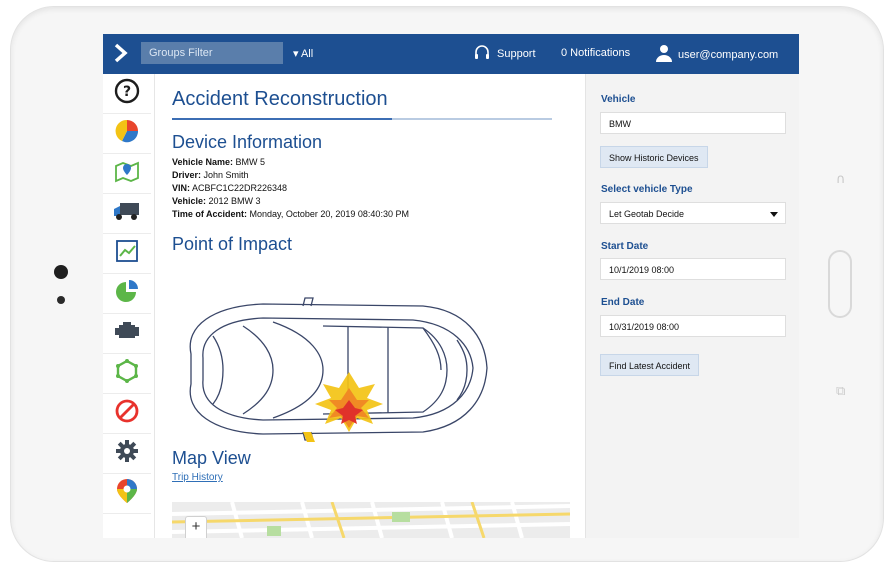 Image resolution: width=893 pixels, height=569 pixels. I want to click on sidebar-item-reports, so click(127, 294).